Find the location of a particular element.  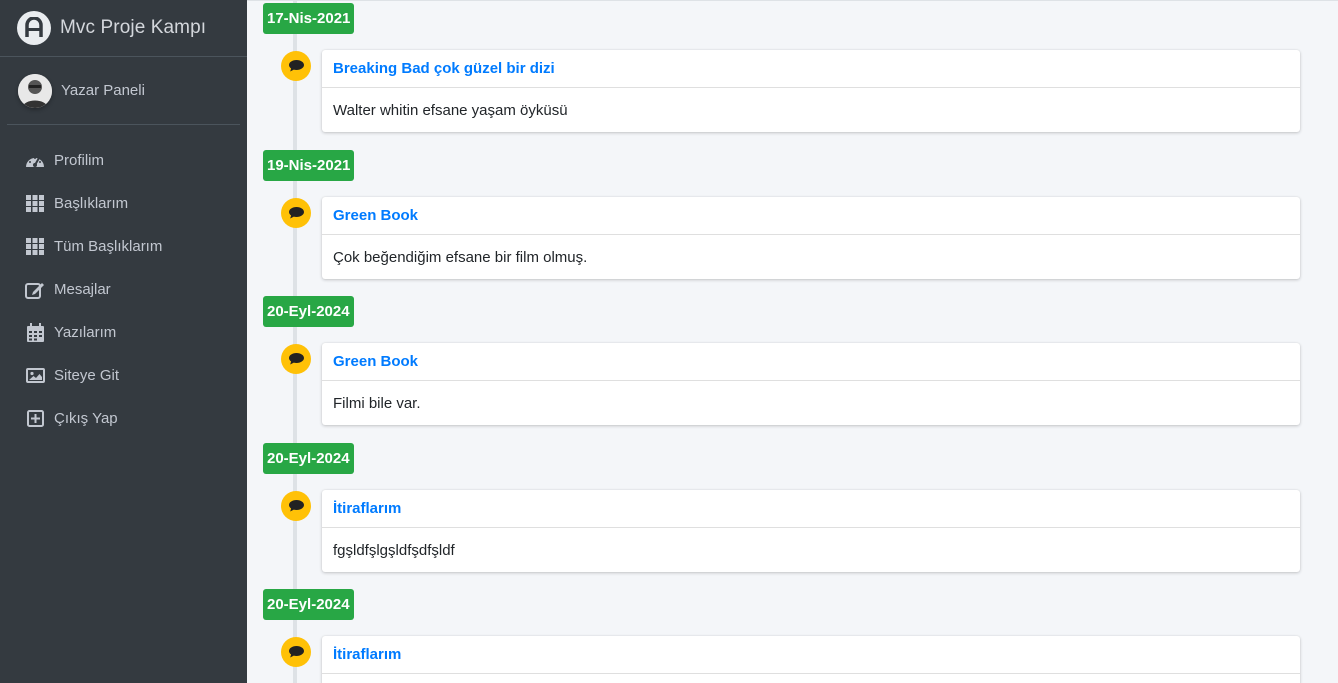

sidebar-item-tum-basliklarim: Tüm Başlıklarım is located at coordinates (123, 246).